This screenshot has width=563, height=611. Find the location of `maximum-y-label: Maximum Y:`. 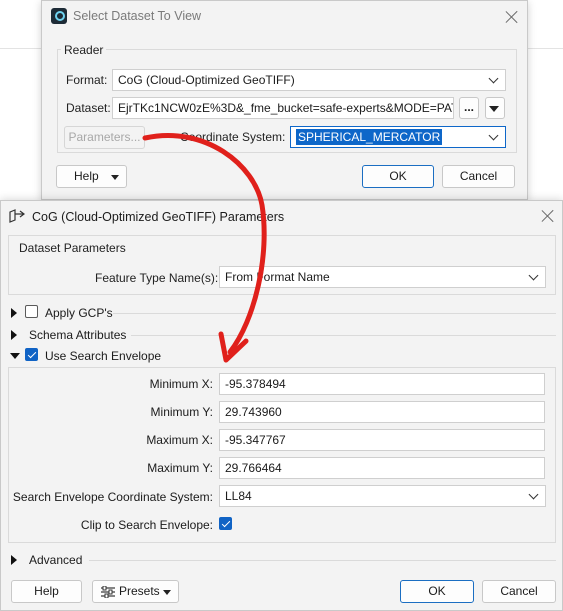

maximum-y-label: Maximum Y: is located at coordinates (180, 468).